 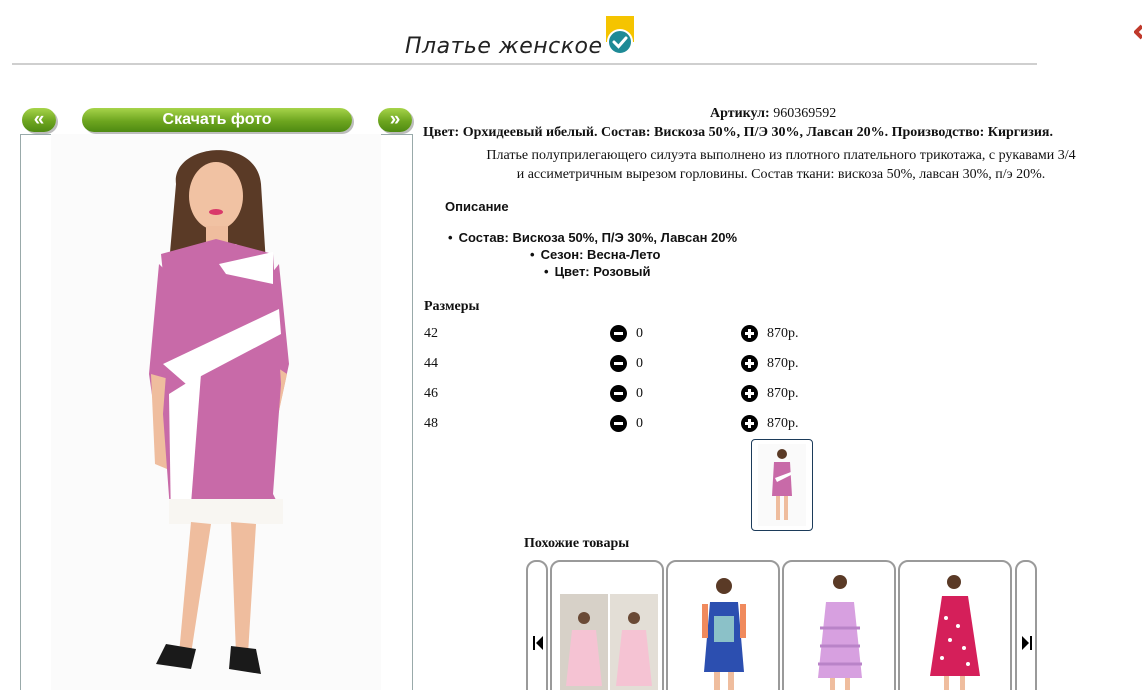 What do you see at coordinates (504, 46) in the screenshot?
I see `page-title: Платье женское` at bounding box center [504, 46].